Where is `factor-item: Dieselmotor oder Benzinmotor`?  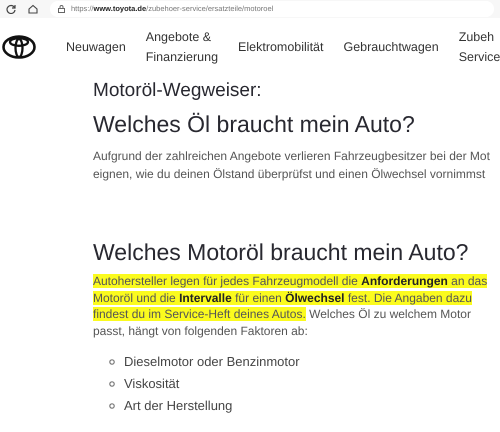
factor-item: Dieselmotor oder Benzinmotor is located at coordinates (212, 362).